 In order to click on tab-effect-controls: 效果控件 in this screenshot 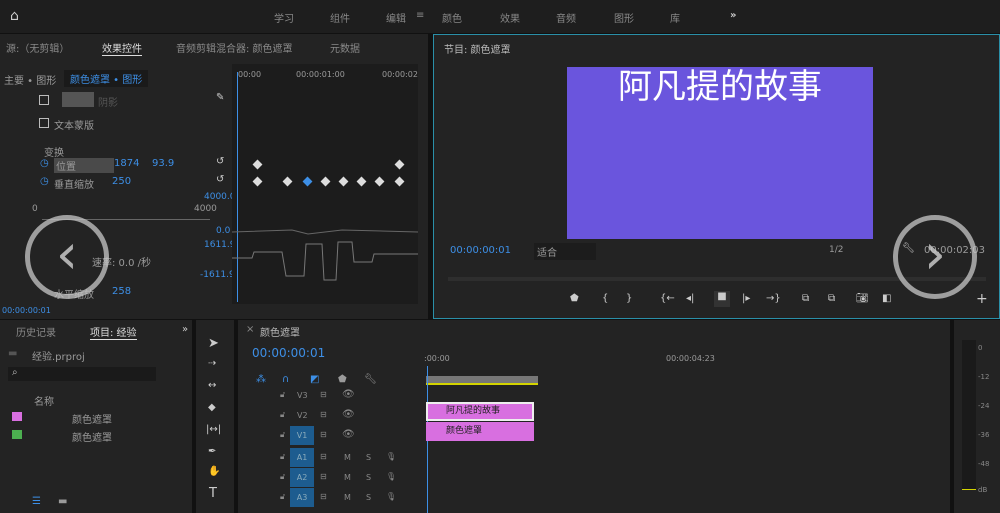, I will do `click(122, 48)`.